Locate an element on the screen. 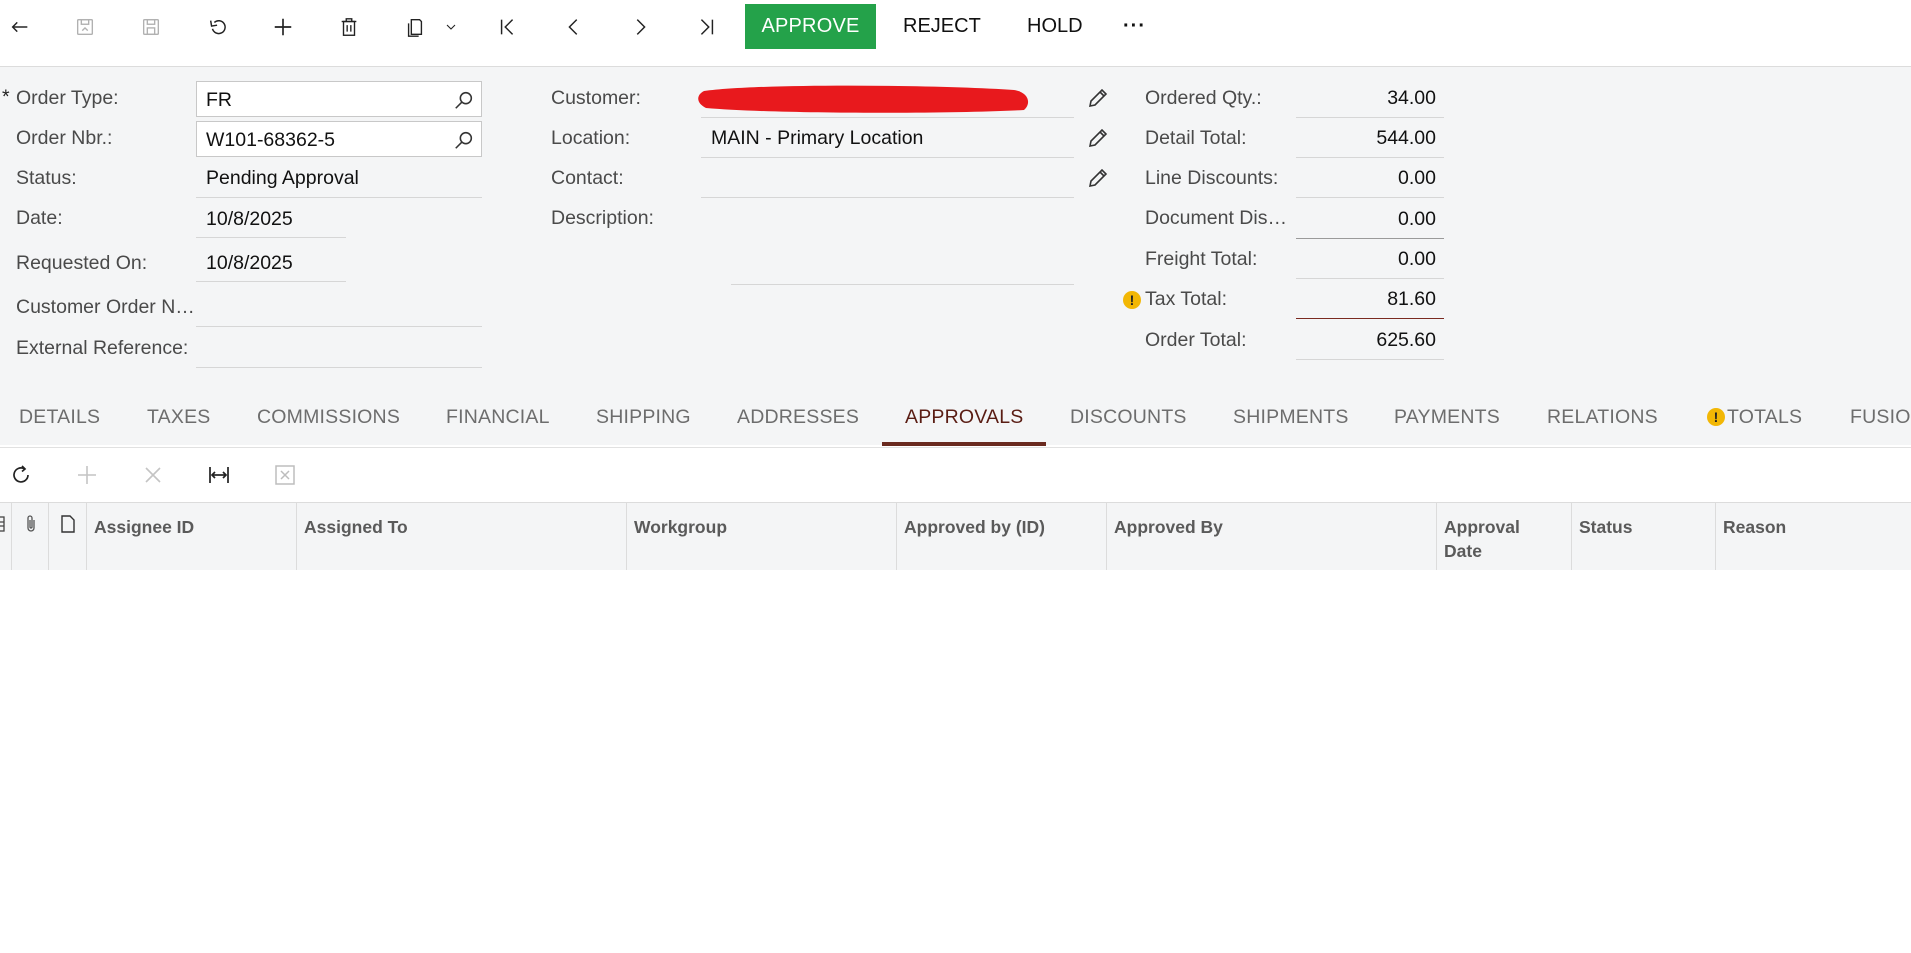  main-toolbar: APPROVE REJECT HOLD ··· is located at coordinates (955, 33).